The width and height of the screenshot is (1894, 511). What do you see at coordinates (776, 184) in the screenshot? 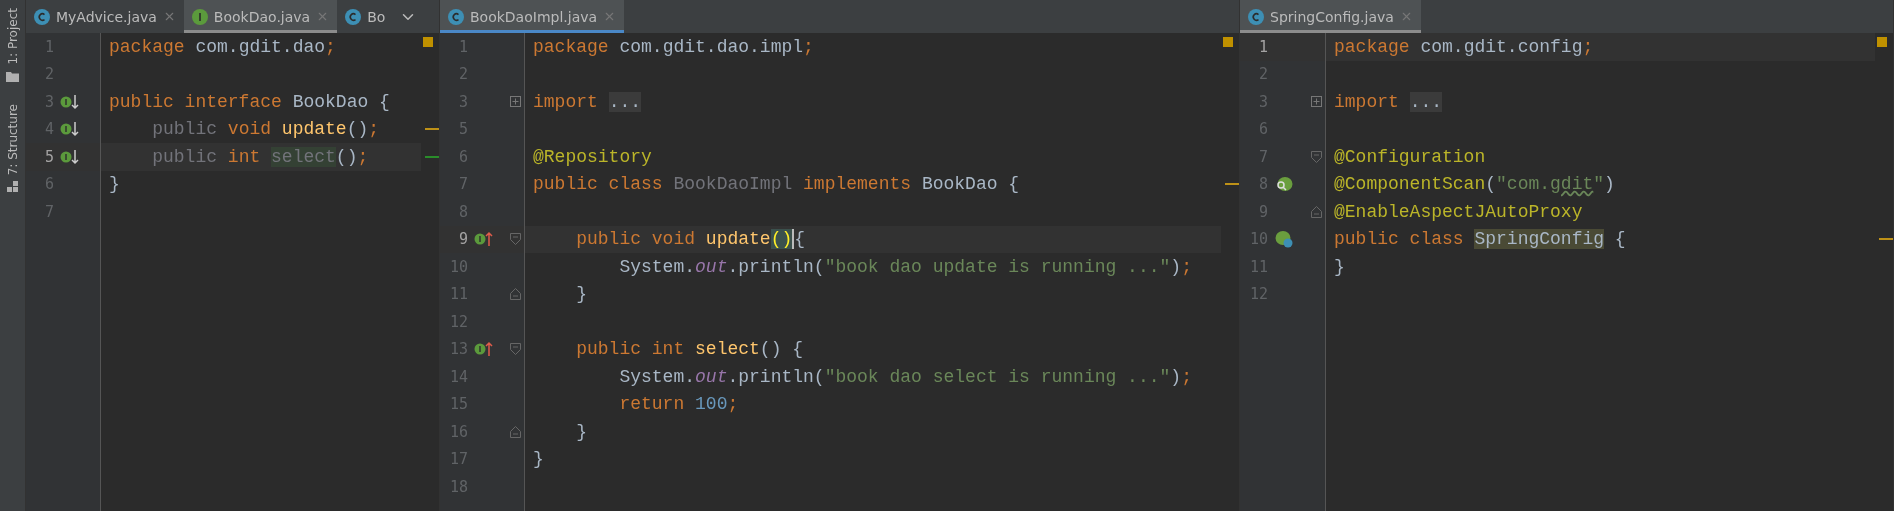
I see `code-line: public class BookDaoImpl implements BookDao {` at bounding box center [776, 184].